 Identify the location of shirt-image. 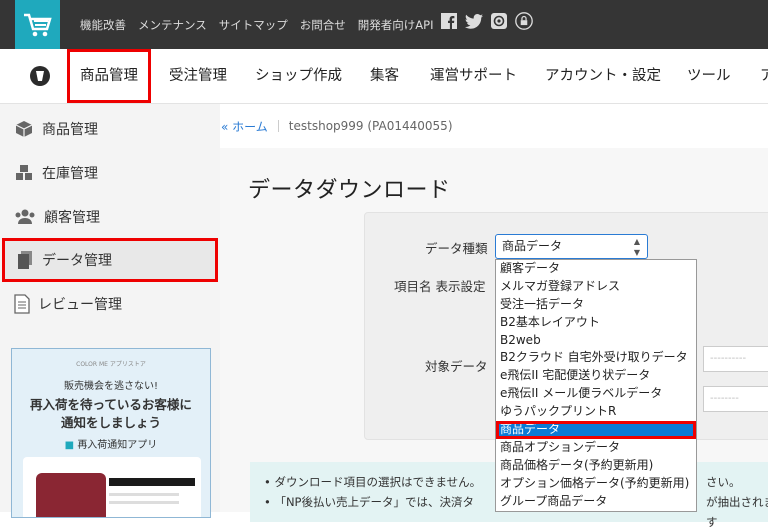
(71, 495).